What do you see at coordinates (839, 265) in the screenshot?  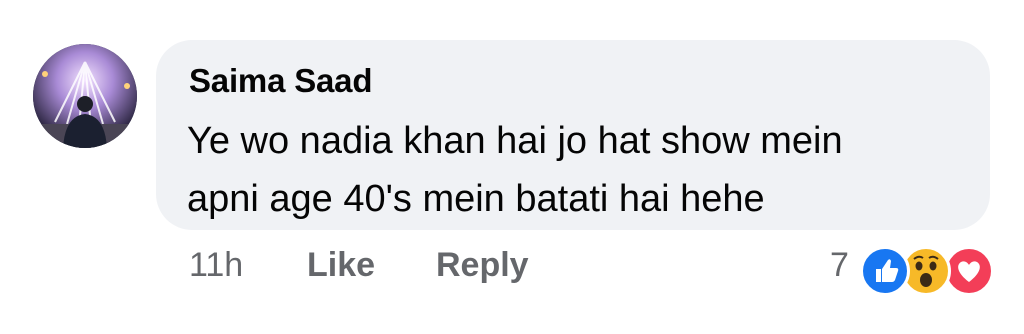 I see `reaction-count: 7` at bounding box center [839, 265].